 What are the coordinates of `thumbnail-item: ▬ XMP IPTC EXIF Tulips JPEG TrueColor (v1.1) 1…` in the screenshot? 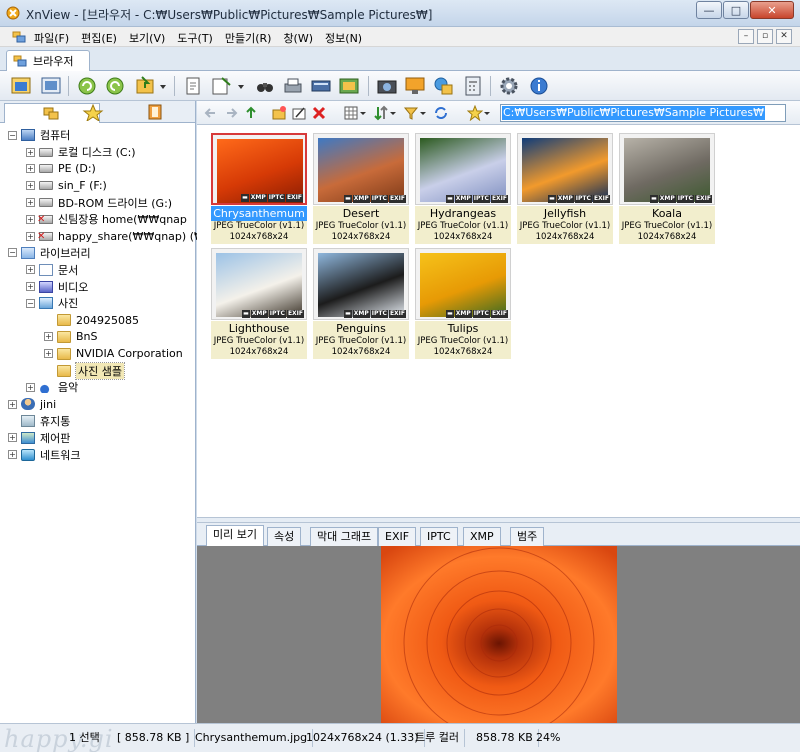 It's located at (463, 303).